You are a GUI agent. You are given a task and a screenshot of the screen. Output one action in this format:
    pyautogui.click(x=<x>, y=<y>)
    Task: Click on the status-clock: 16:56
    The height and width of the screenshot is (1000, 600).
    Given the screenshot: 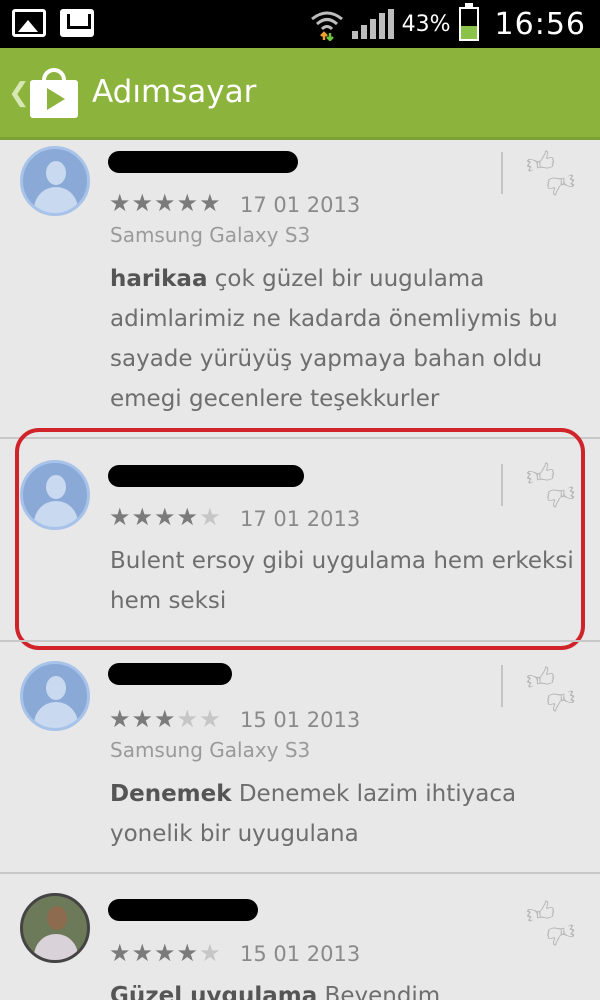 What is the action you would take?
    pyautogui.click(x=540, y=24)
    